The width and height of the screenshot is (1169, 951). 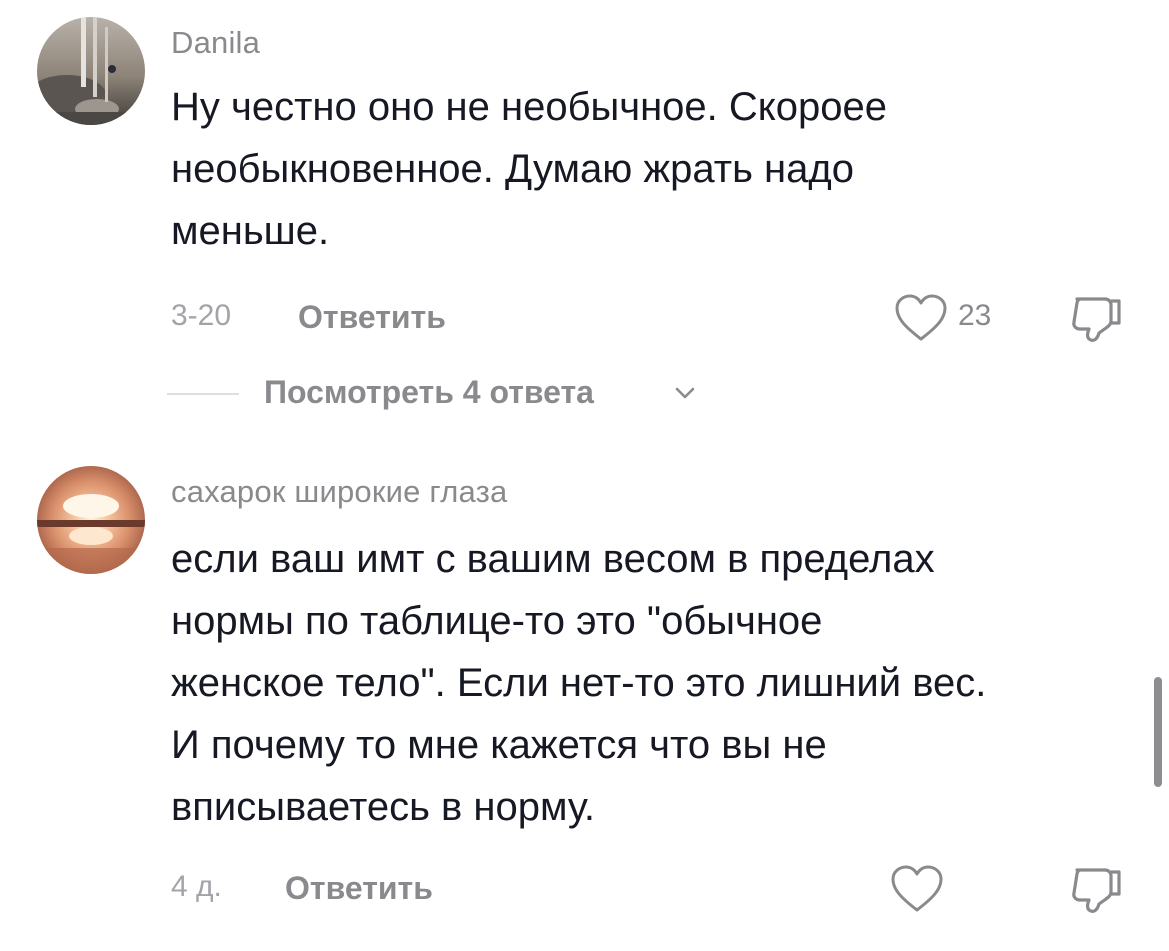 What do you see at coordinates (666, 318) in the screenshot?
I see `comment-meta: 3-20 Ответить 23` at bounding box center [666, 318].